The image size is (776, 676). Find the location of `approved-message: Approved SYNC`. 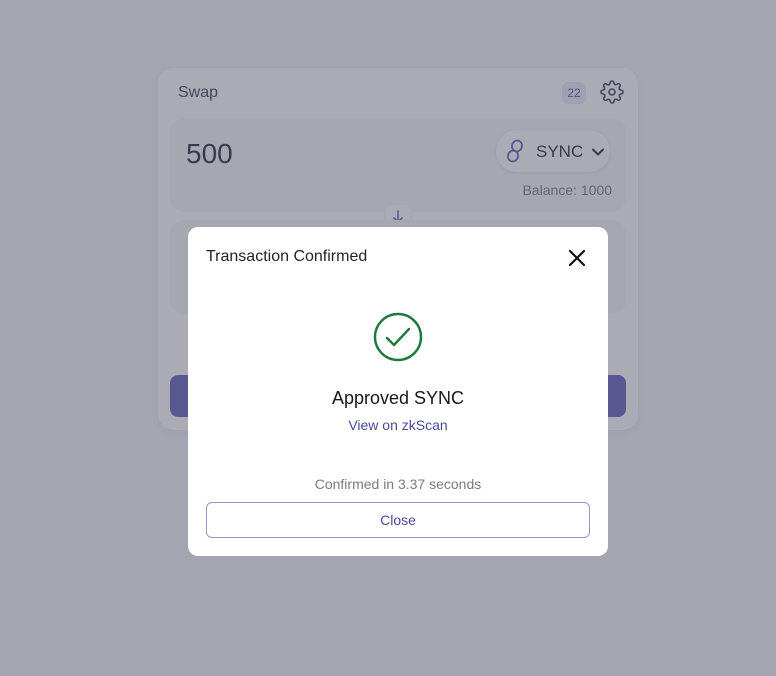

approved-message: Approved SYNC is located at coordinates (398, 398).